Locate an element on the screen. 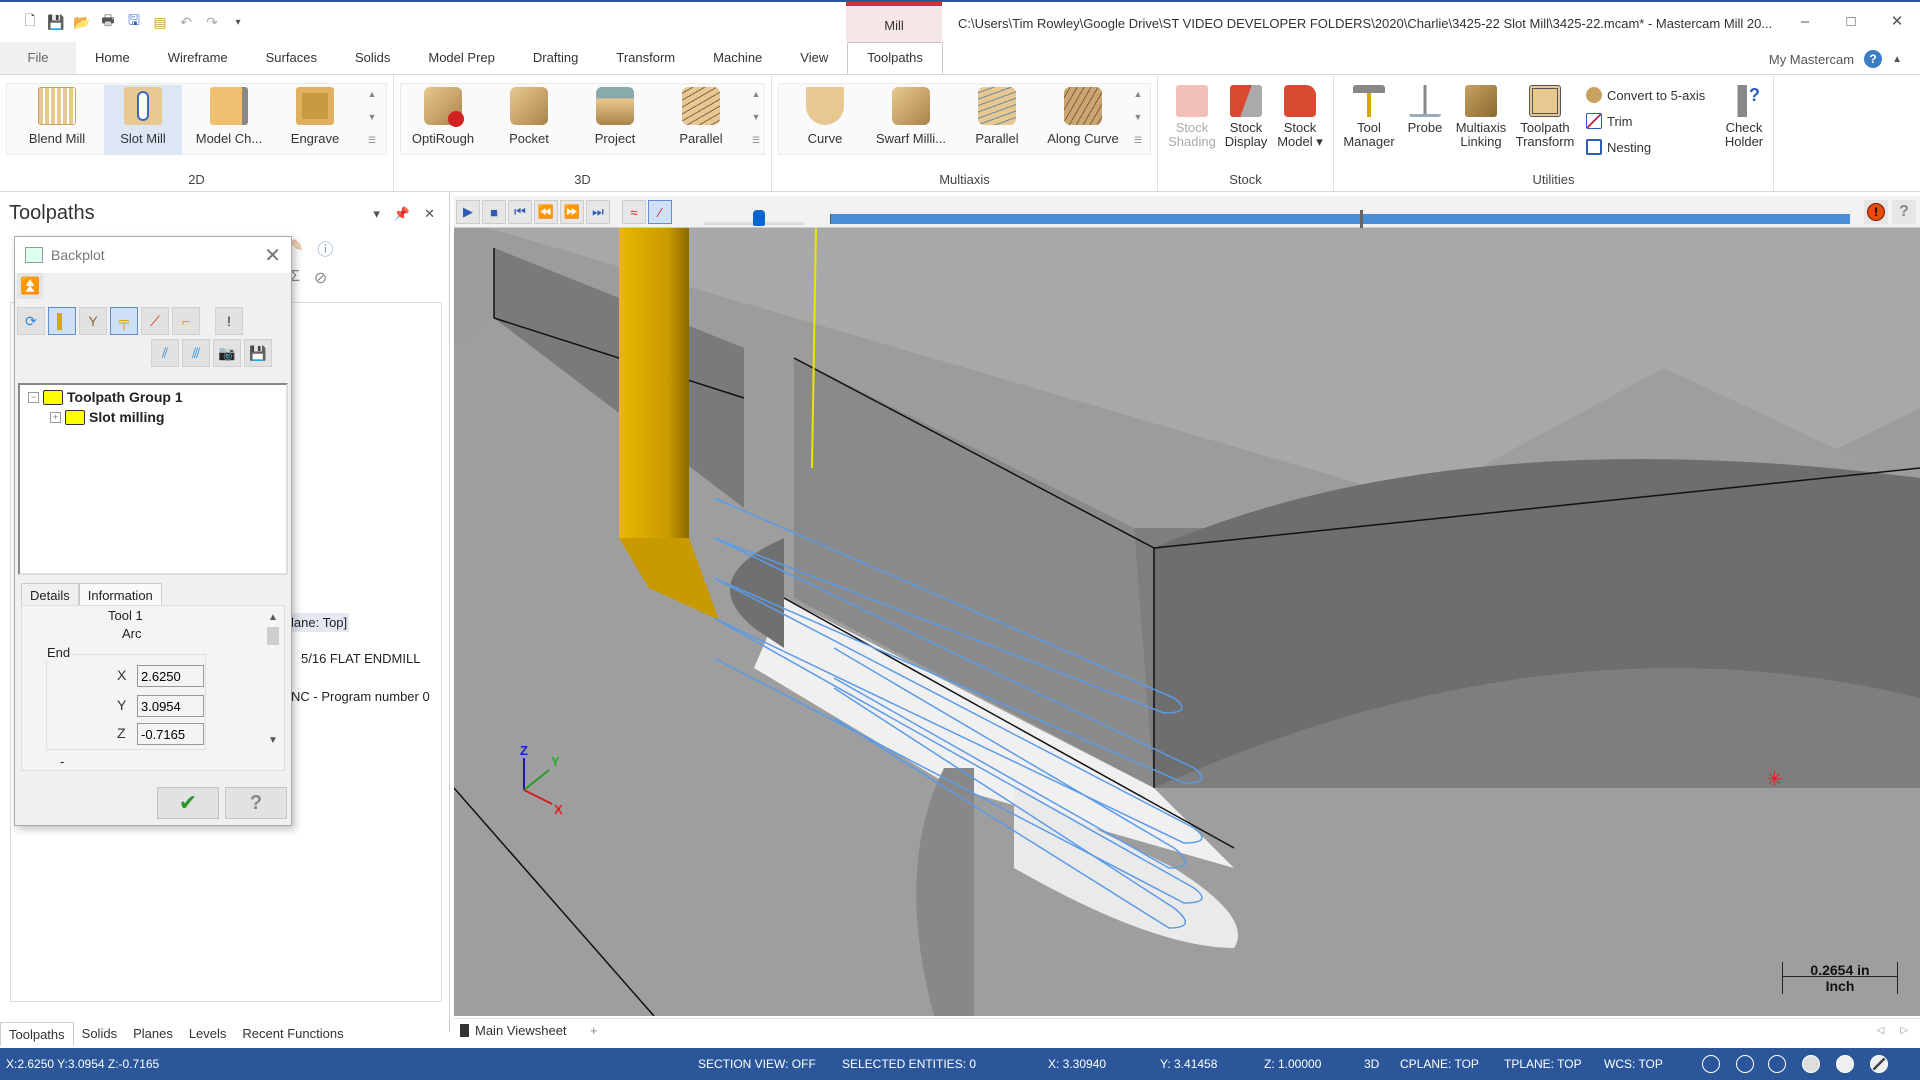 The height and width of the screenshot is (1080, 1920). stock-shading-button: Stock Shading is located at coordinates (1192, 120).